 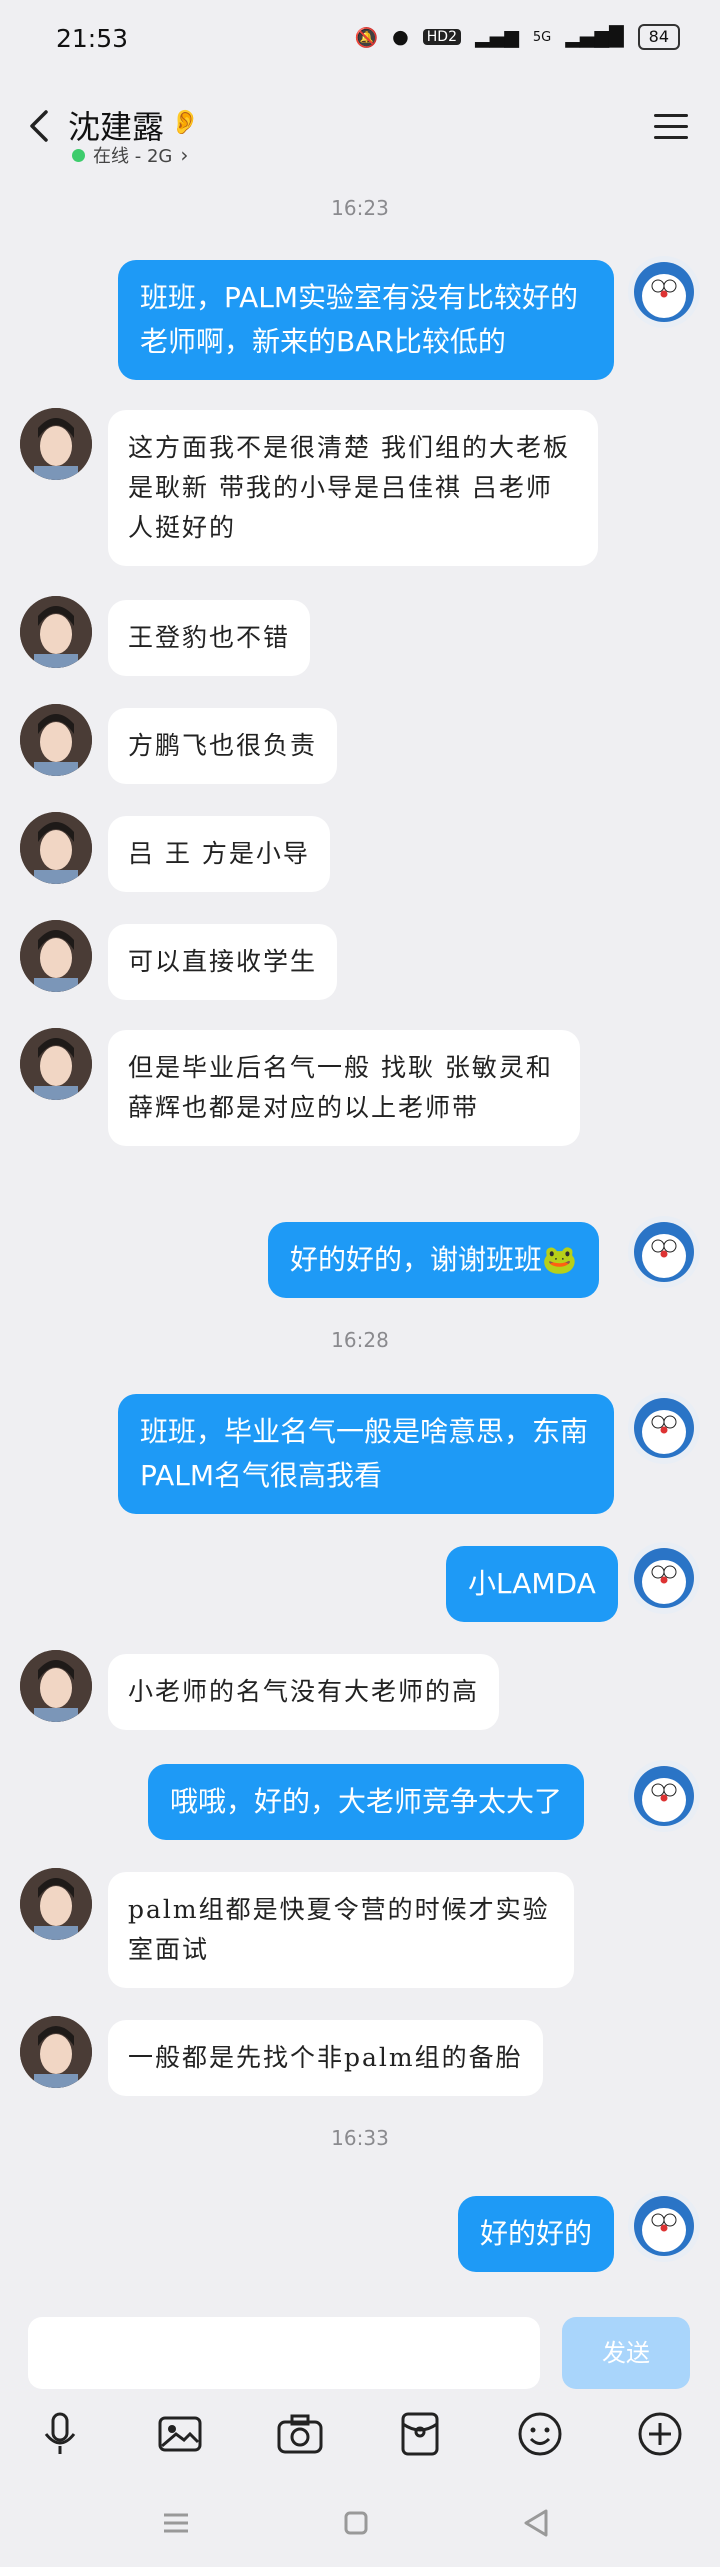 What do you see at coordinates (304, 1692) in the screenshot?
I see `message-bubble-incoming: 小老师的名气没有大老师的高` at bounding box center [304, 1692].